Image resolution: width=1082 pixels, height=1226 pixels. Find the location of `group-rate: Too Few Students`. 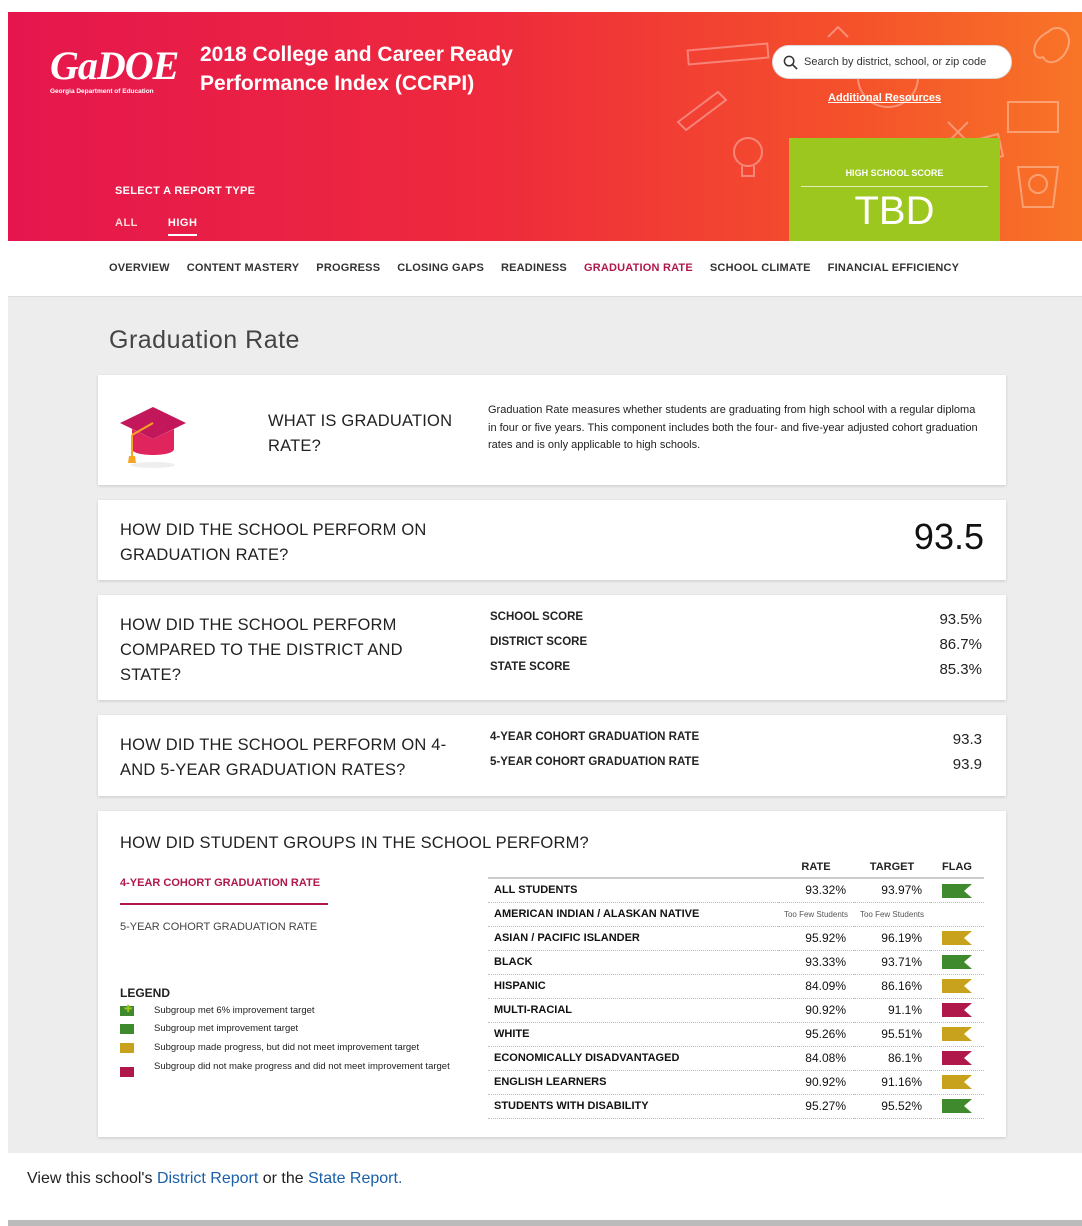

group-rate: Too Few Students is located at coordinates (816, 914).